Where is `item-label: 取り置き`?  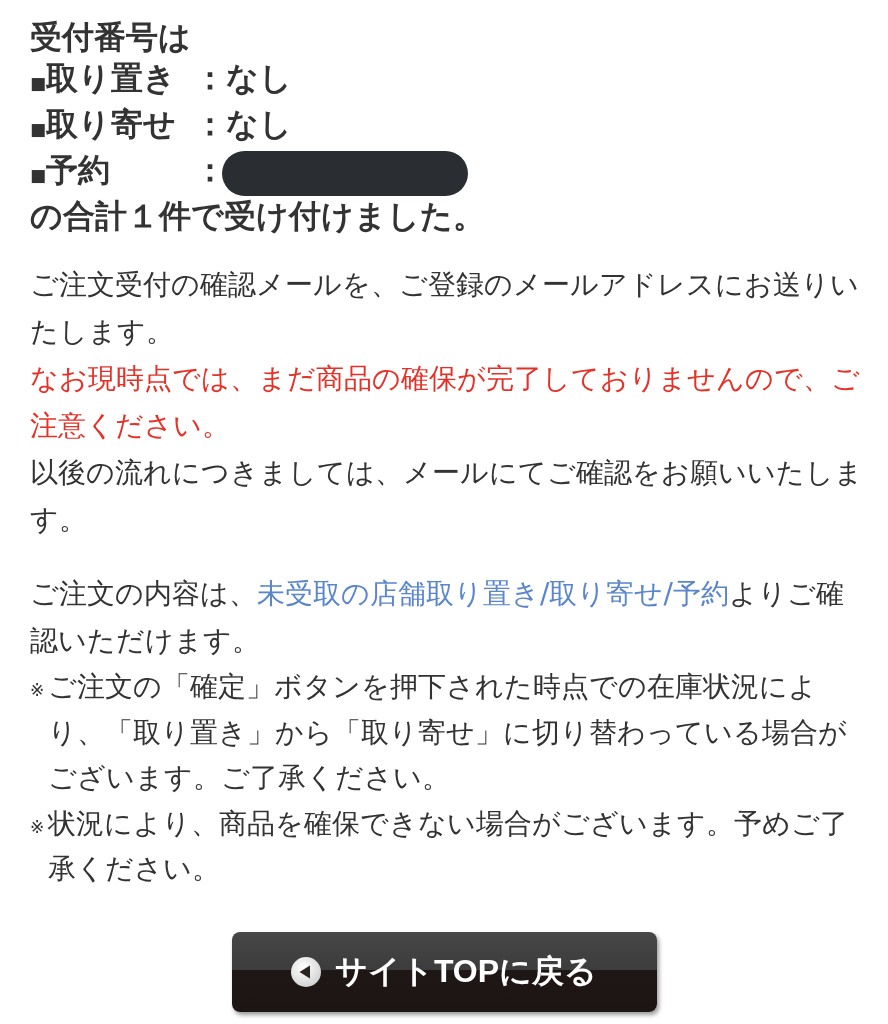
item-label: 取り置き is located at coordinates (111, 78).